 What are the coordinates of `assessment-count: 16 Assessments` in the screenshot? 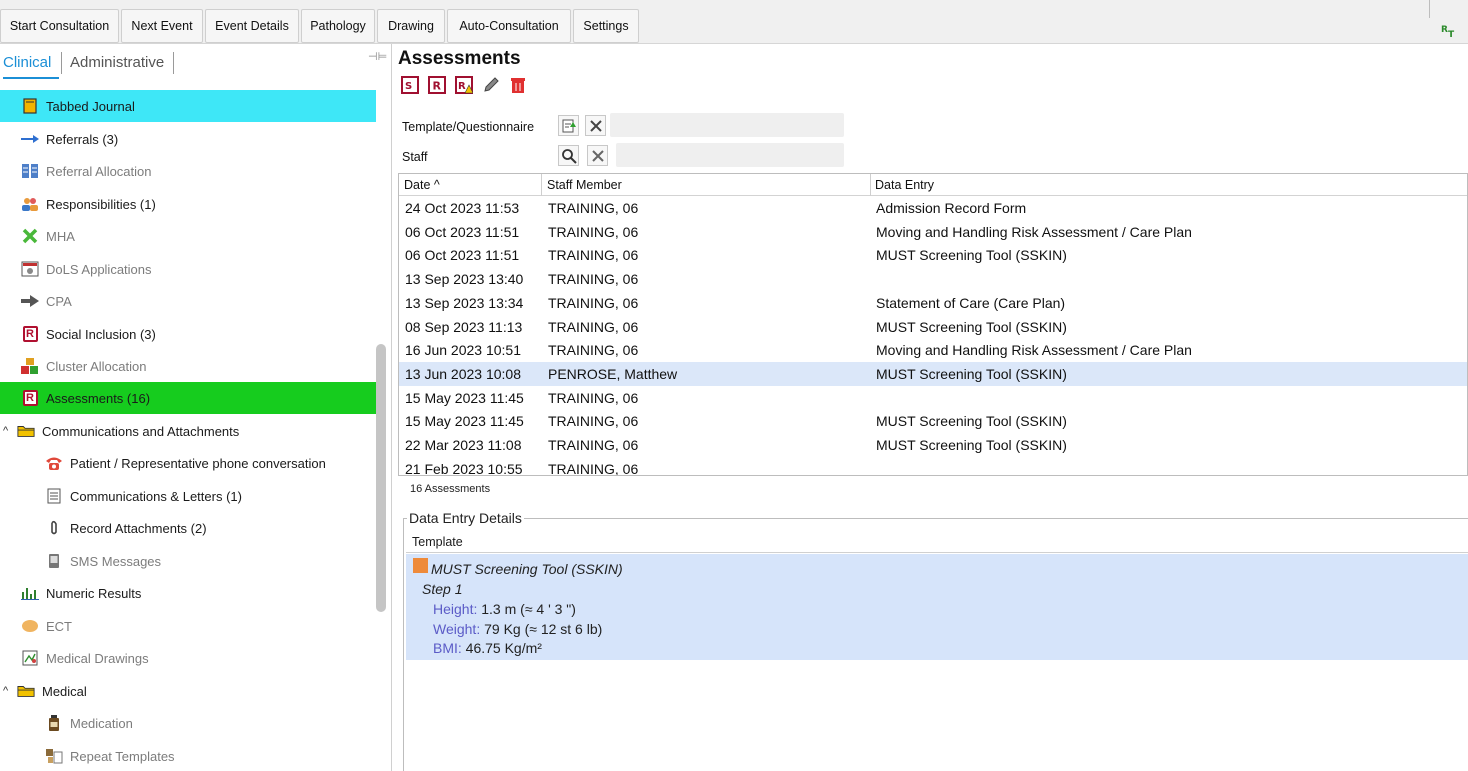 It's located at (450, 489).